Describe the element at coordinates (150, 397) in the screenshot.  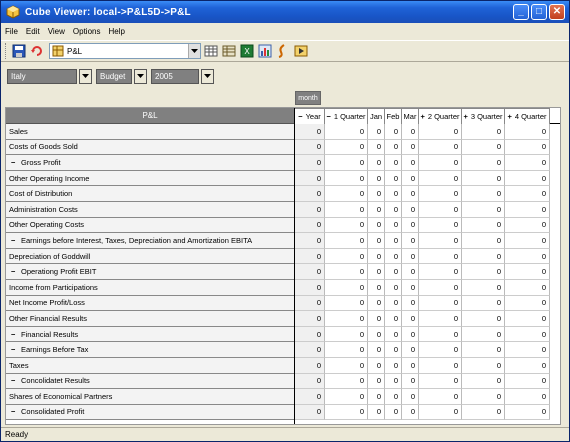
I see `row-header: Shares of Economical Partners` at that location.